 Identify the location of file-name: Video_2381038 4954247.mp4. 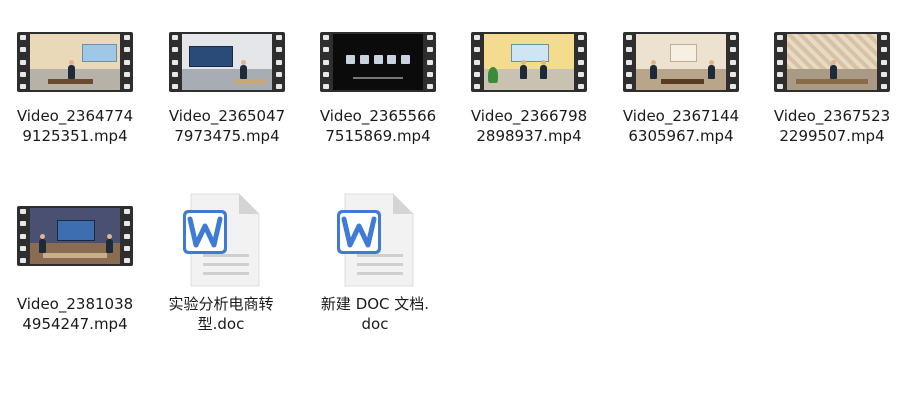
(75, 314).